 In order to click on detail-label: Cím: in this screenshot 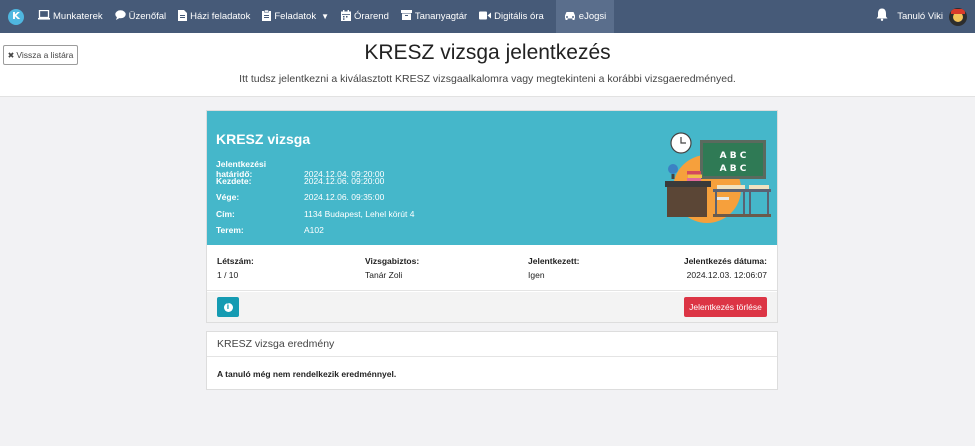, I will do `click(225, 214)`.